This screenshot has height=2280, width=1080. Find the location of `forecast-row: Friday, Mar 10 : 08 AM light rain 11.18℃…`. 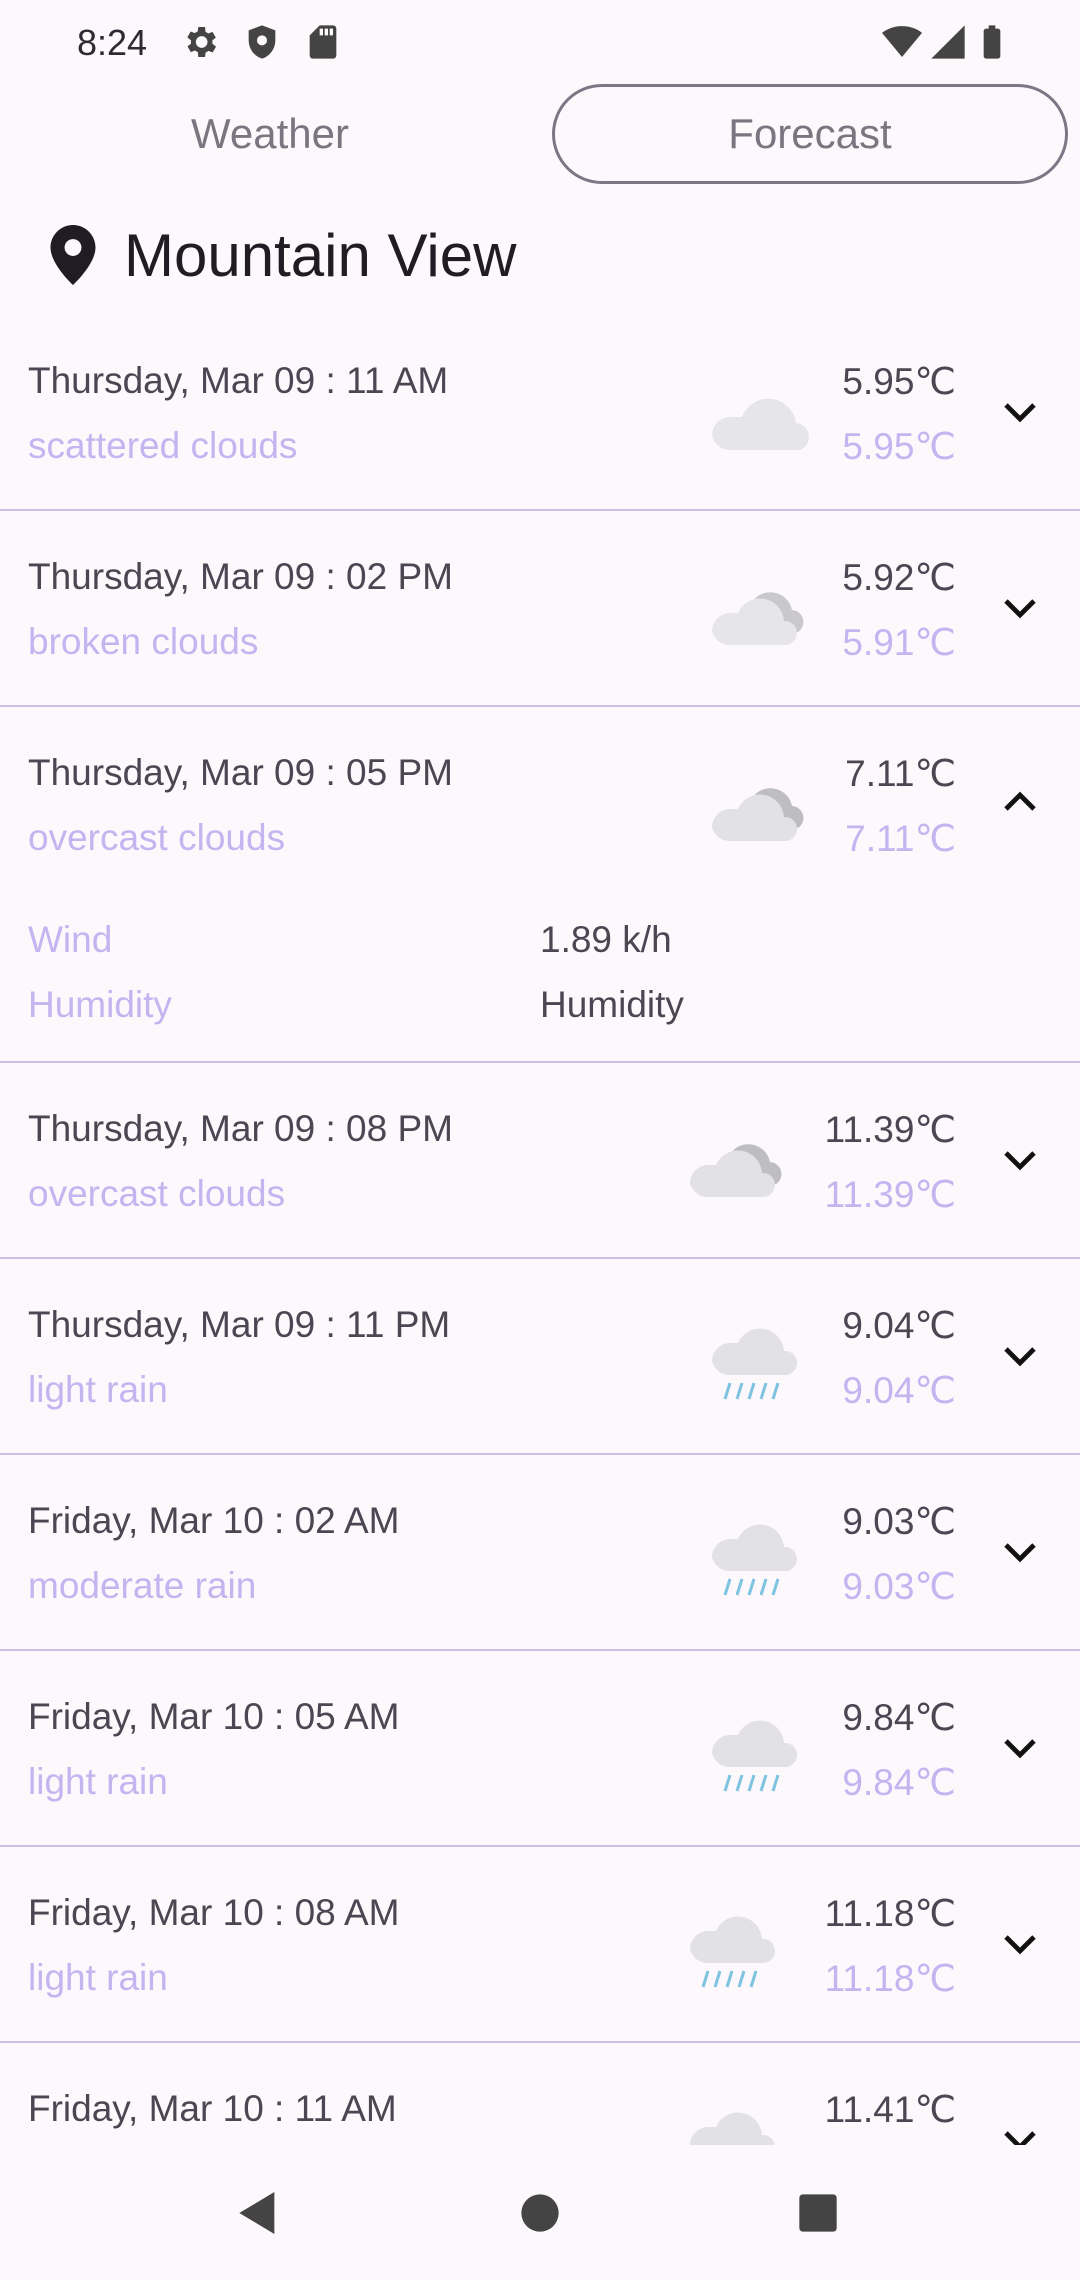

forecast-row: Friday, Mar 10 : 08 AM light rain 11.18℃… is located at coordinates (540, 1945).